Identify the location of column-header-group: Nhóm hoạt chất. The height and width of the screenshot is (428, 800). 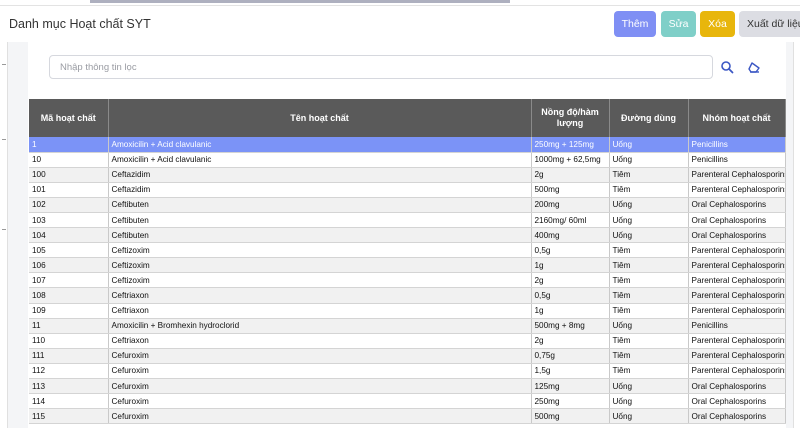
(737, 118).